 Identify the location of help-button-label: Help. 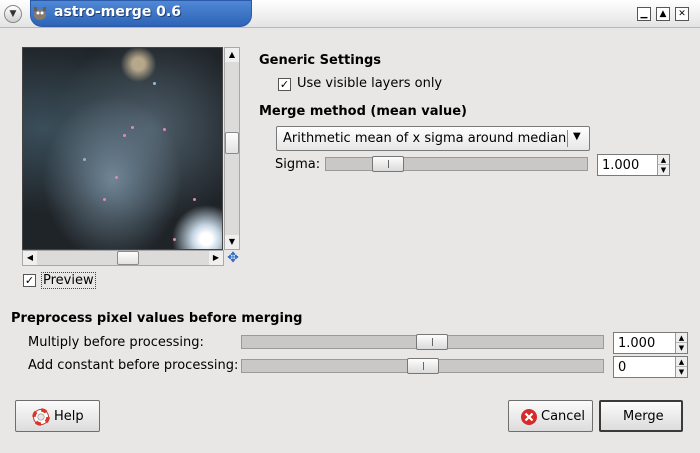
(69, 416).